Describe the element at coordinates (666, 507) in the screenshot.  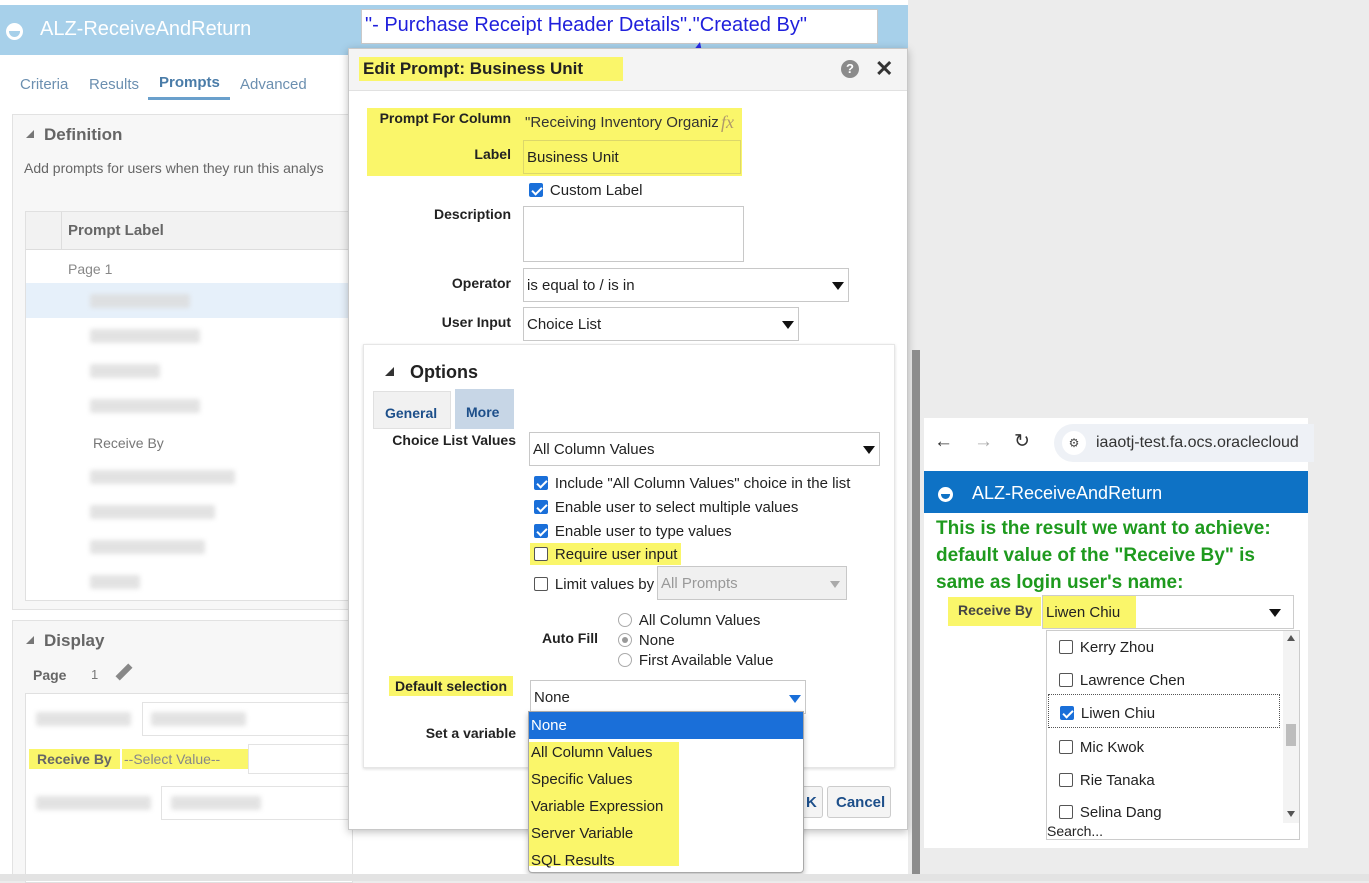
I see `multiple-values-checkbox: Enable user to select multiple values` at that location.